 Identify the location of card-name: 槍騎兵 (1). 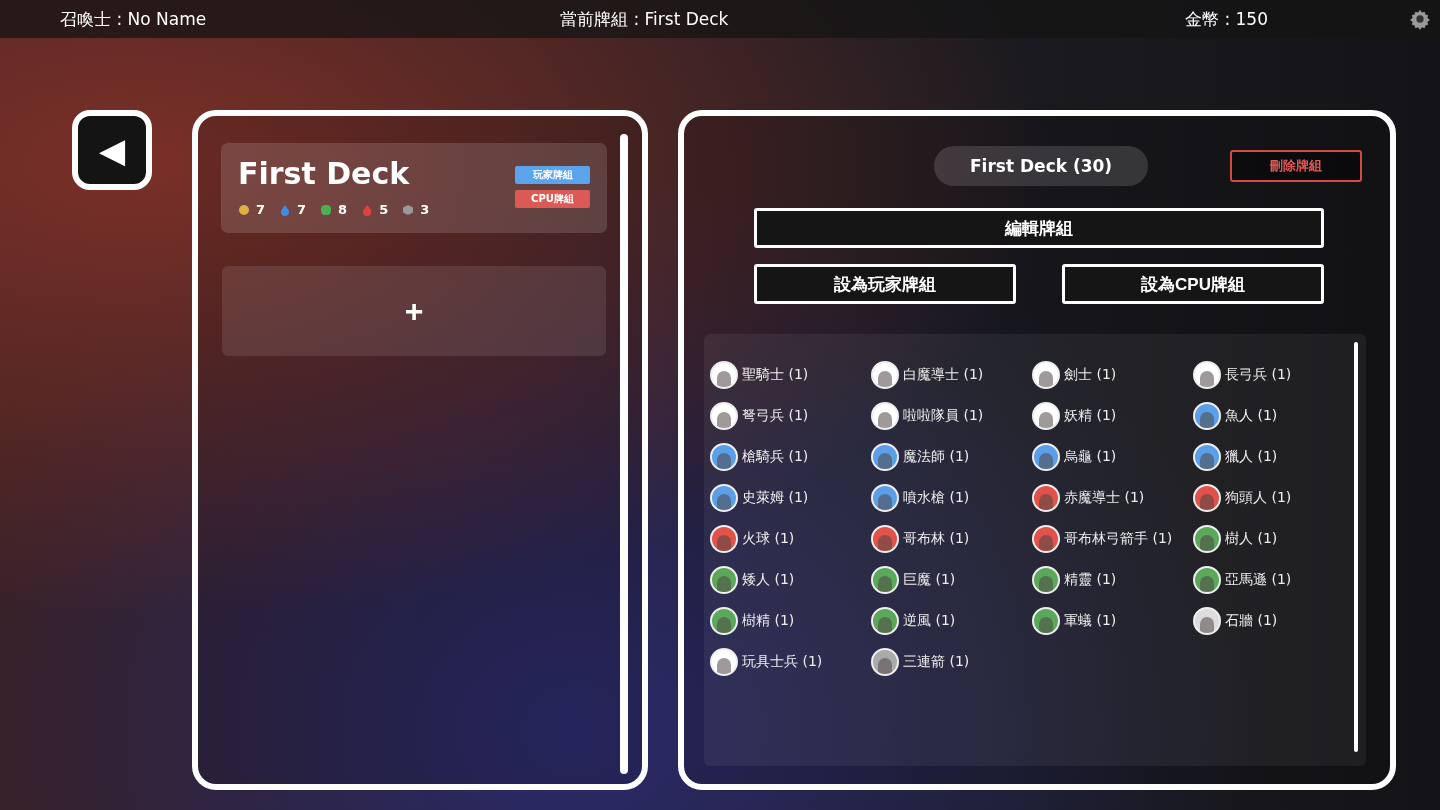
(775, 456).